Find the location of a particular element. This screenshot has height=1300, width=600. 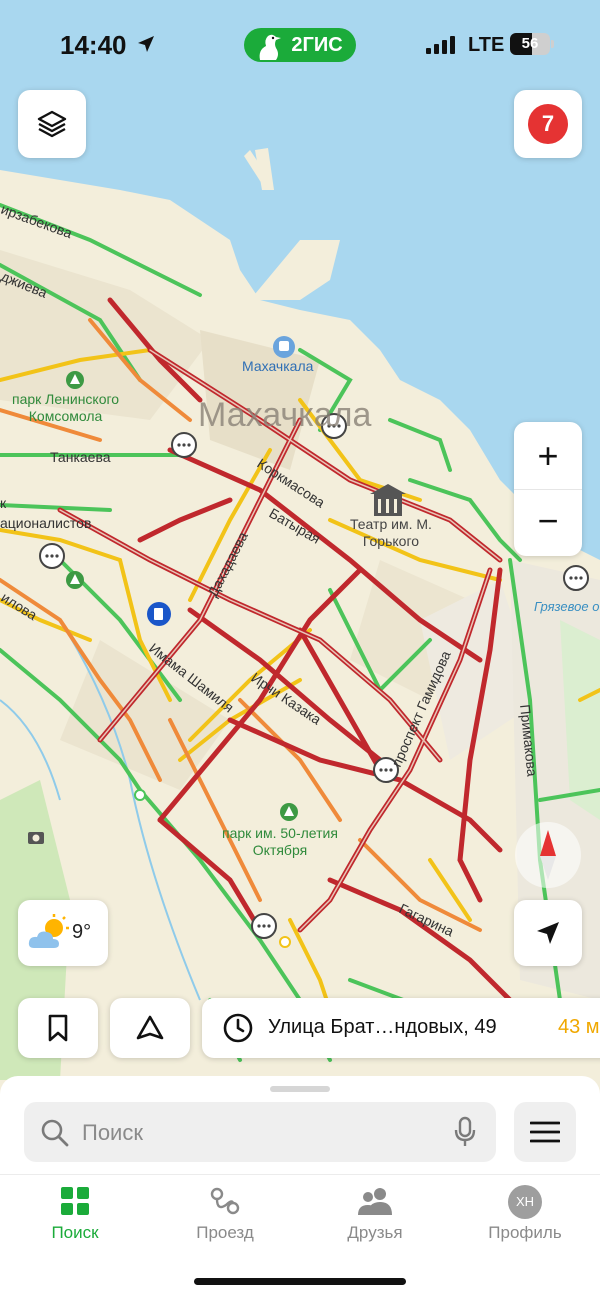

cellular-signal-icon is located at coordinates (440, 45).